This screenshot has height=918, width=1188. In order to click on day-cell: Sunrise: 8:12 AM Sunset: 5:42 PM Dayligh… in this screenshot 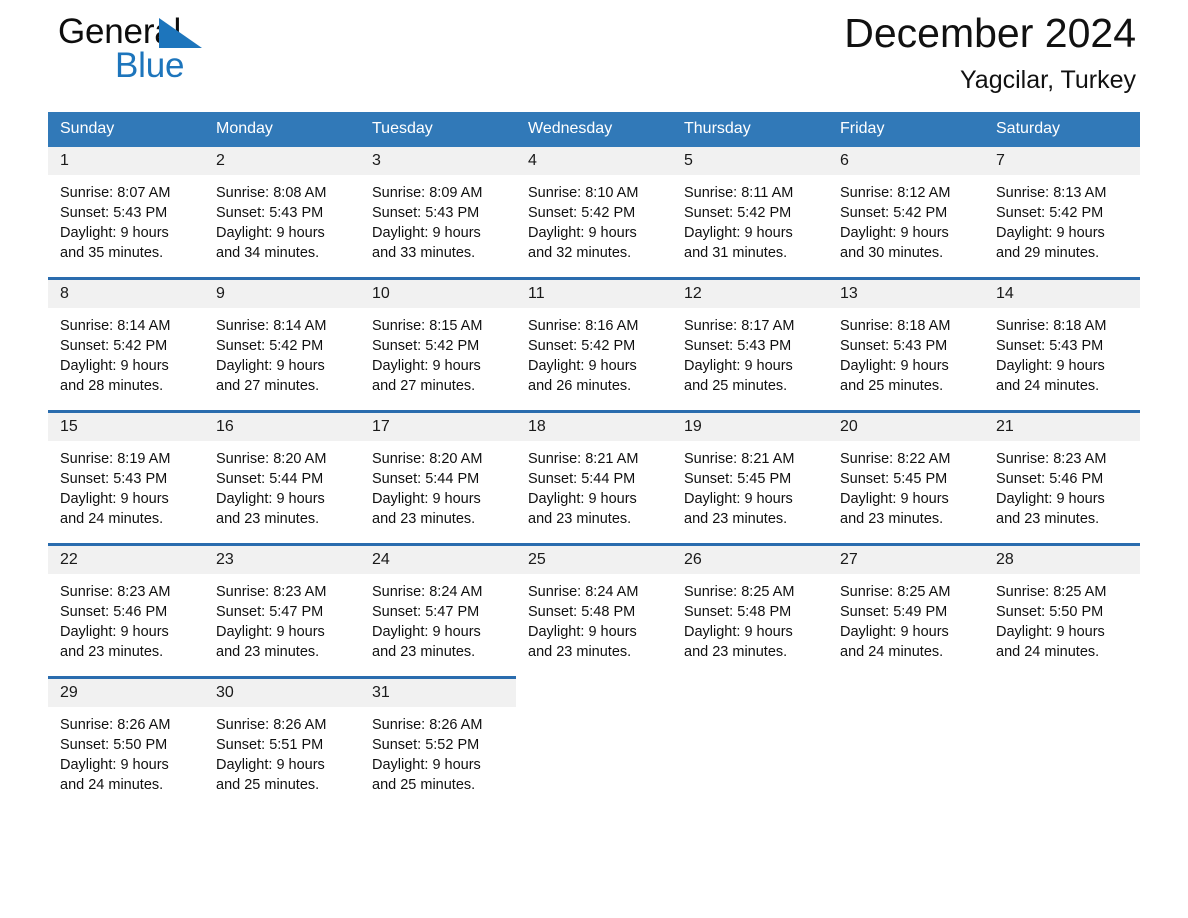, I will do `click(906, 227)`.